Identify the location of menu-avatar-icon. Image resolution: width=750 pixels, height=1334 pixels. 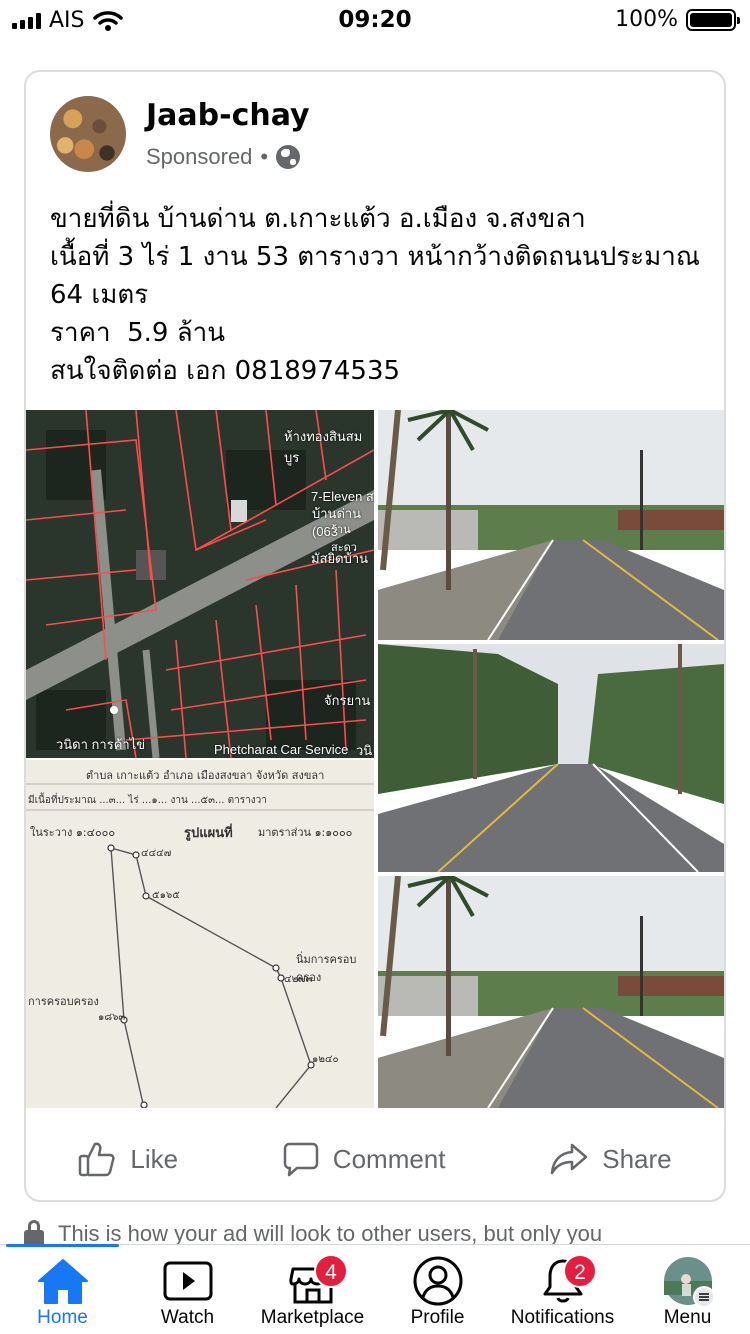
(689, 1282).